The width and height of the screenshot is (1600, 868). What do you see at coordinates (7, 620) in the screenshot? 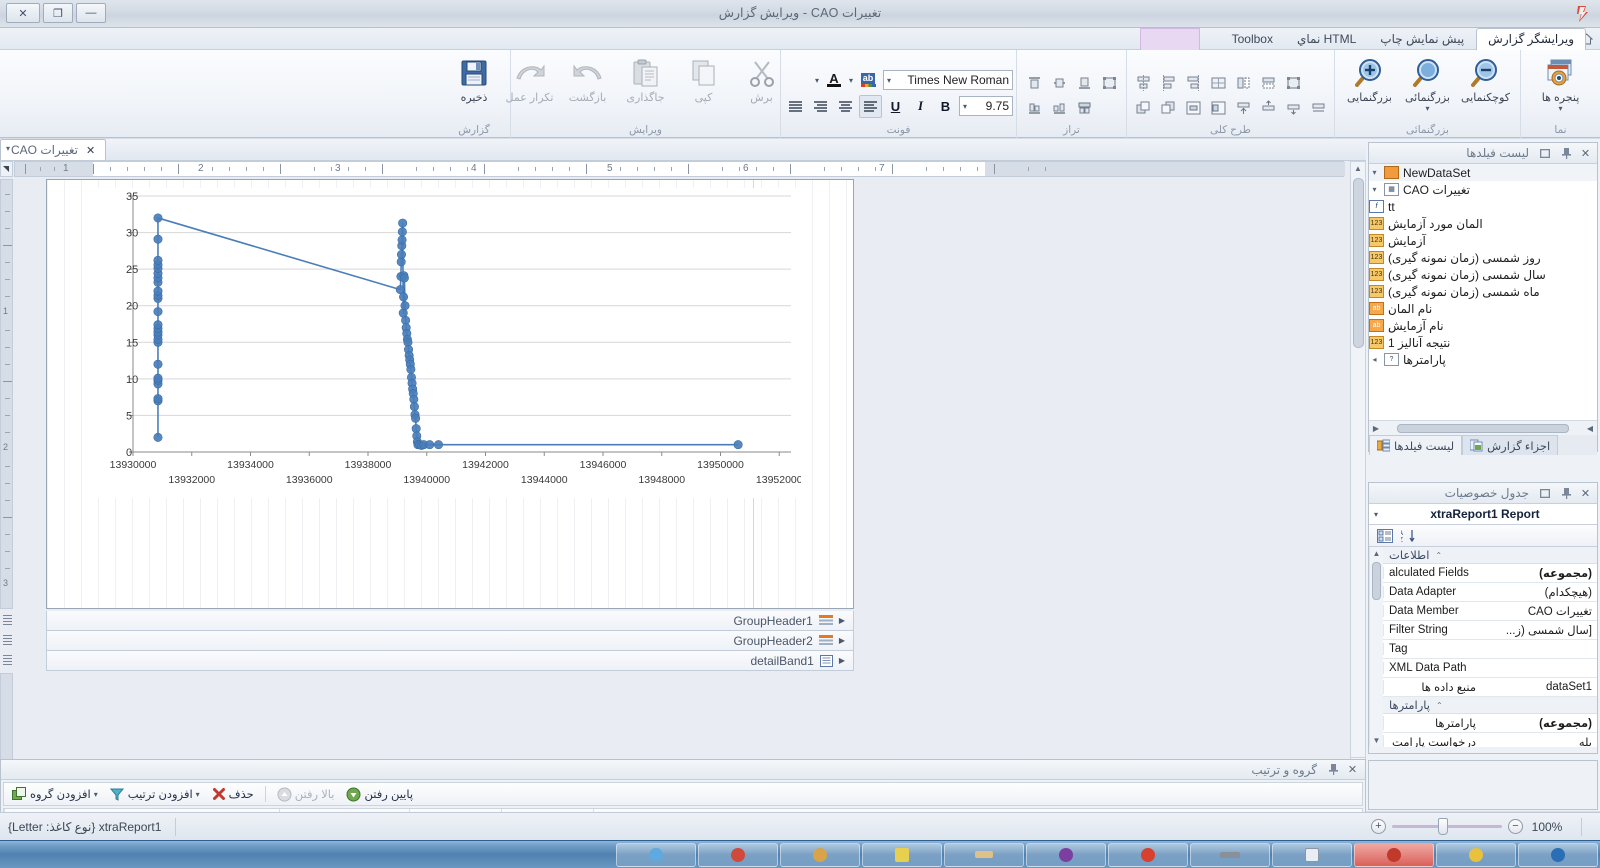
I see `band-handle-groupheader1` at bounding box center [7, 620].